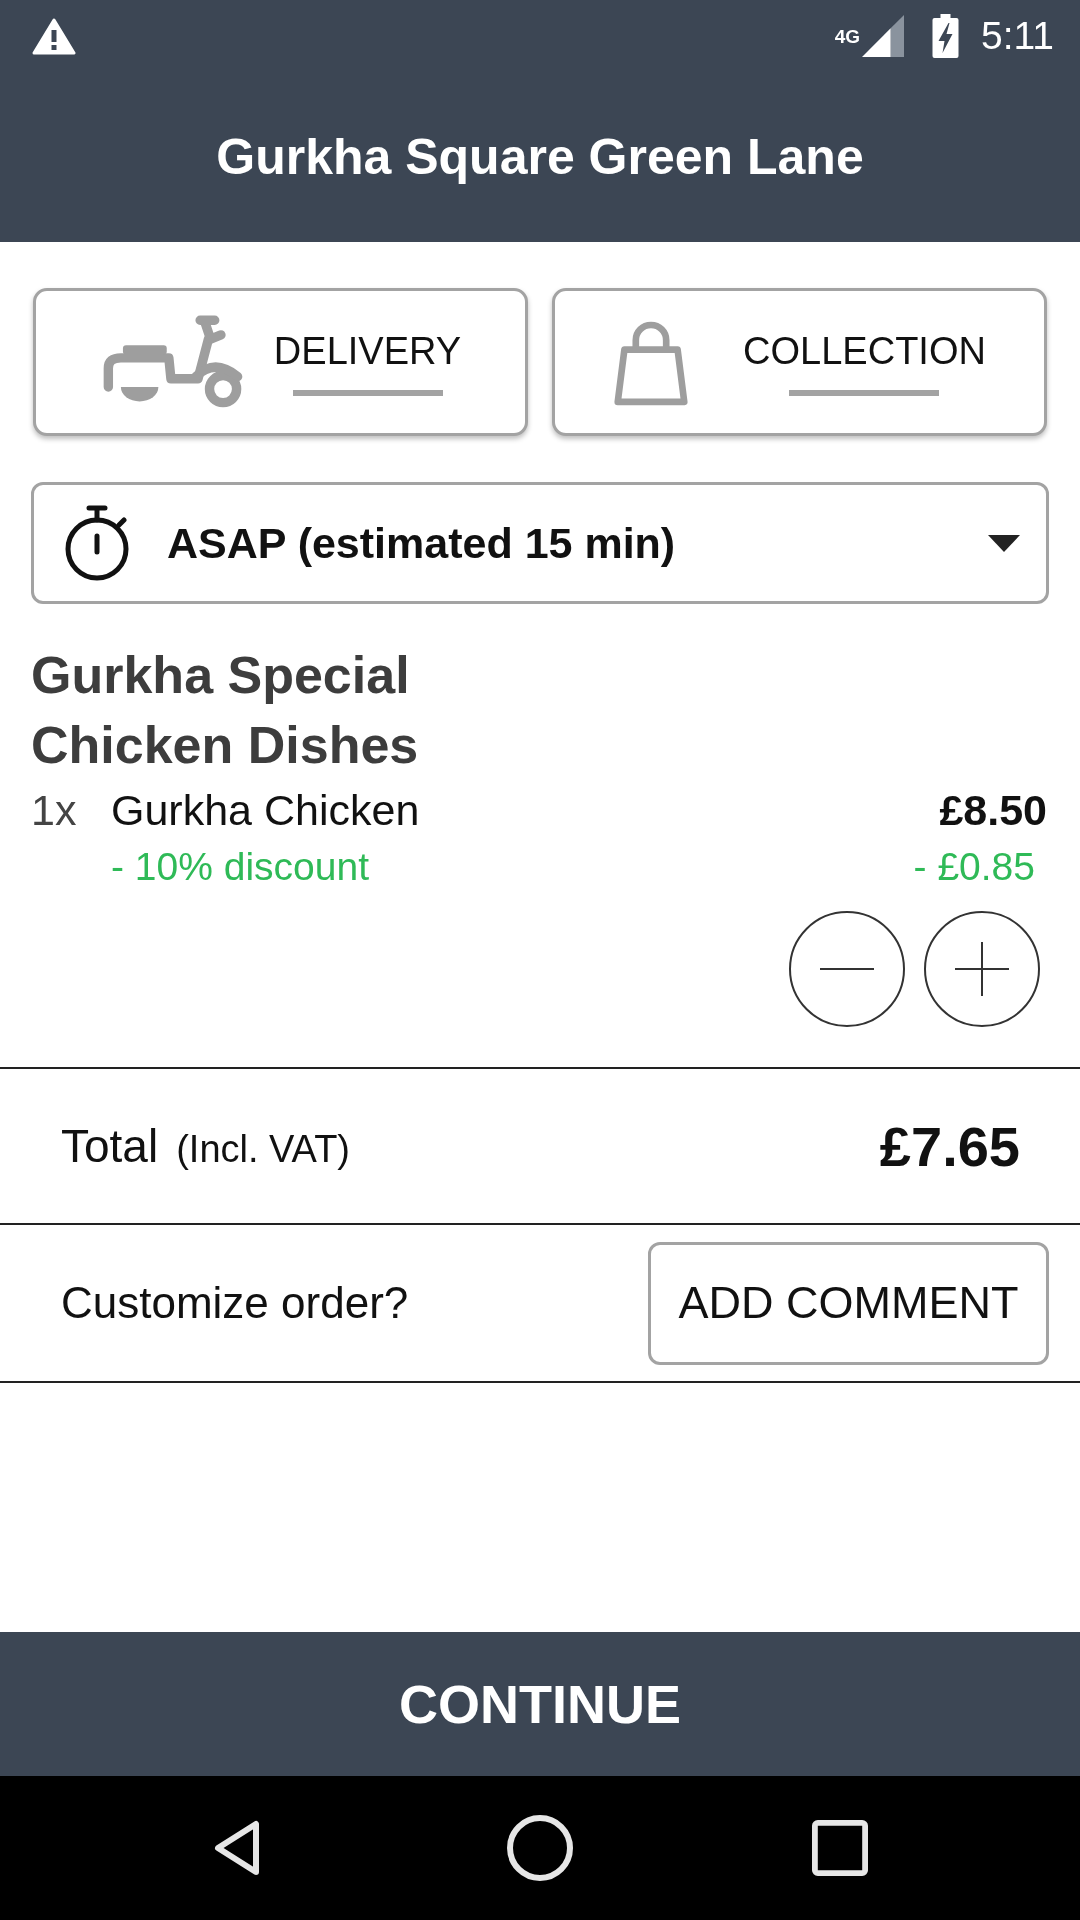  What do you see at coordinates (240, 867) in the screenshot?
I see `discount-label: - 10% discount` at bounding box center [240, 867].